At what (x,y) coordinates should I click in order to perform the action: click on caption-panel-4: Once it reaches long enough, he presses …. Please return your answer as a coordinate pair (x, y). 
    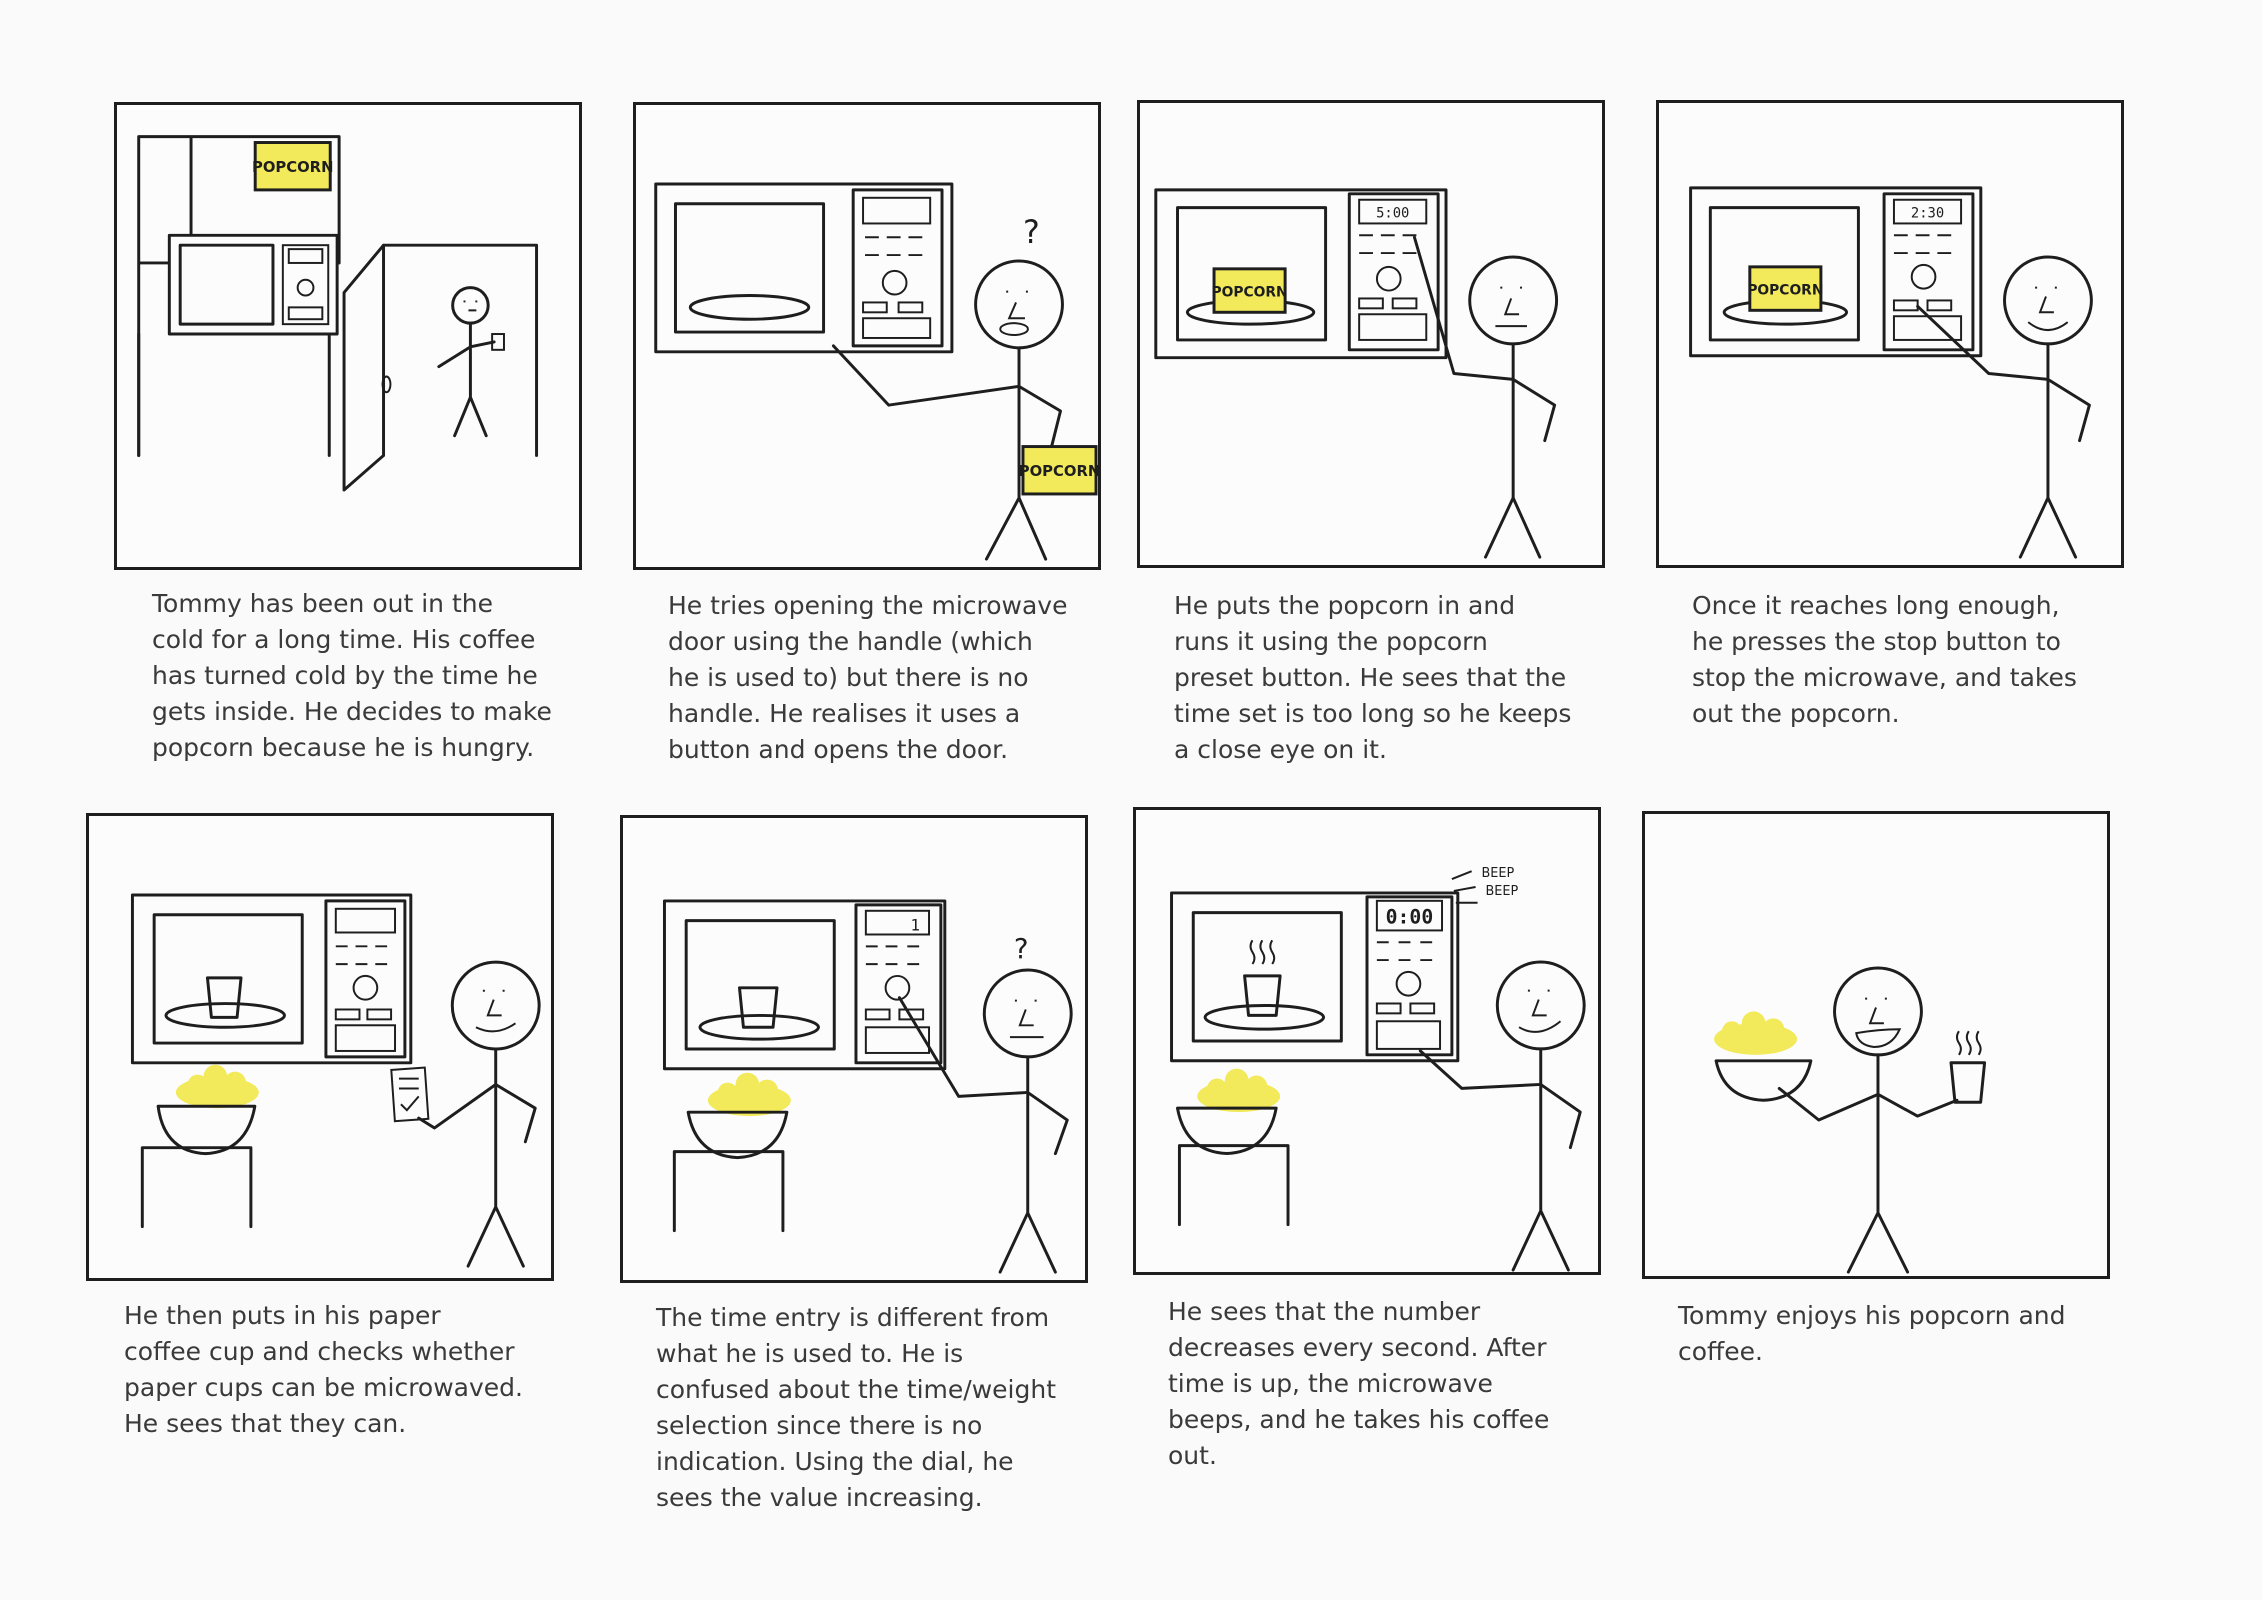
    Looking at the image, I should click on (1884, 659).